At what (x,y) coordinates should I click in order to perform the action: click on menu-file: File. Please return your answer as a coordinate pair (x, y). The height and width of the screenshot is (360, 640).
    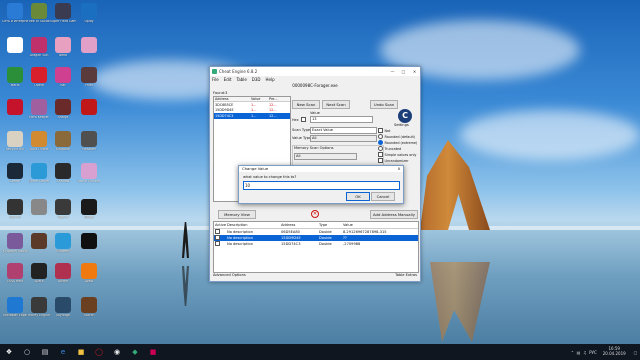
    Looking at the image, I should click on (215, 79).